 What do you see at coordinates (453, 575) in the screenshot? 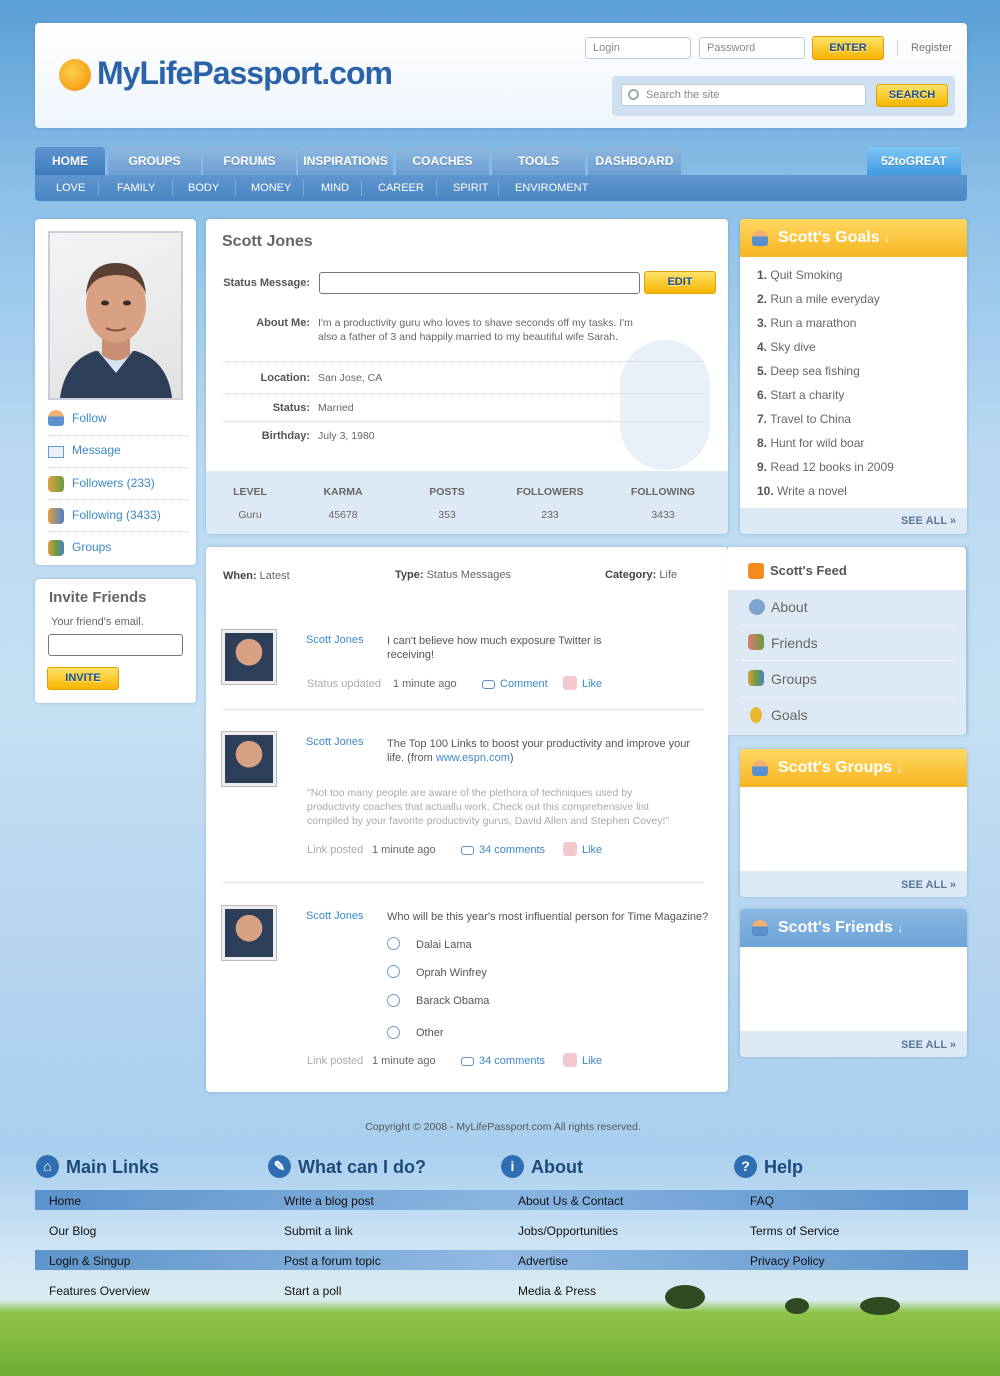
I see `filter-type: Type: Status Messages` at bounding box center [453, 575].